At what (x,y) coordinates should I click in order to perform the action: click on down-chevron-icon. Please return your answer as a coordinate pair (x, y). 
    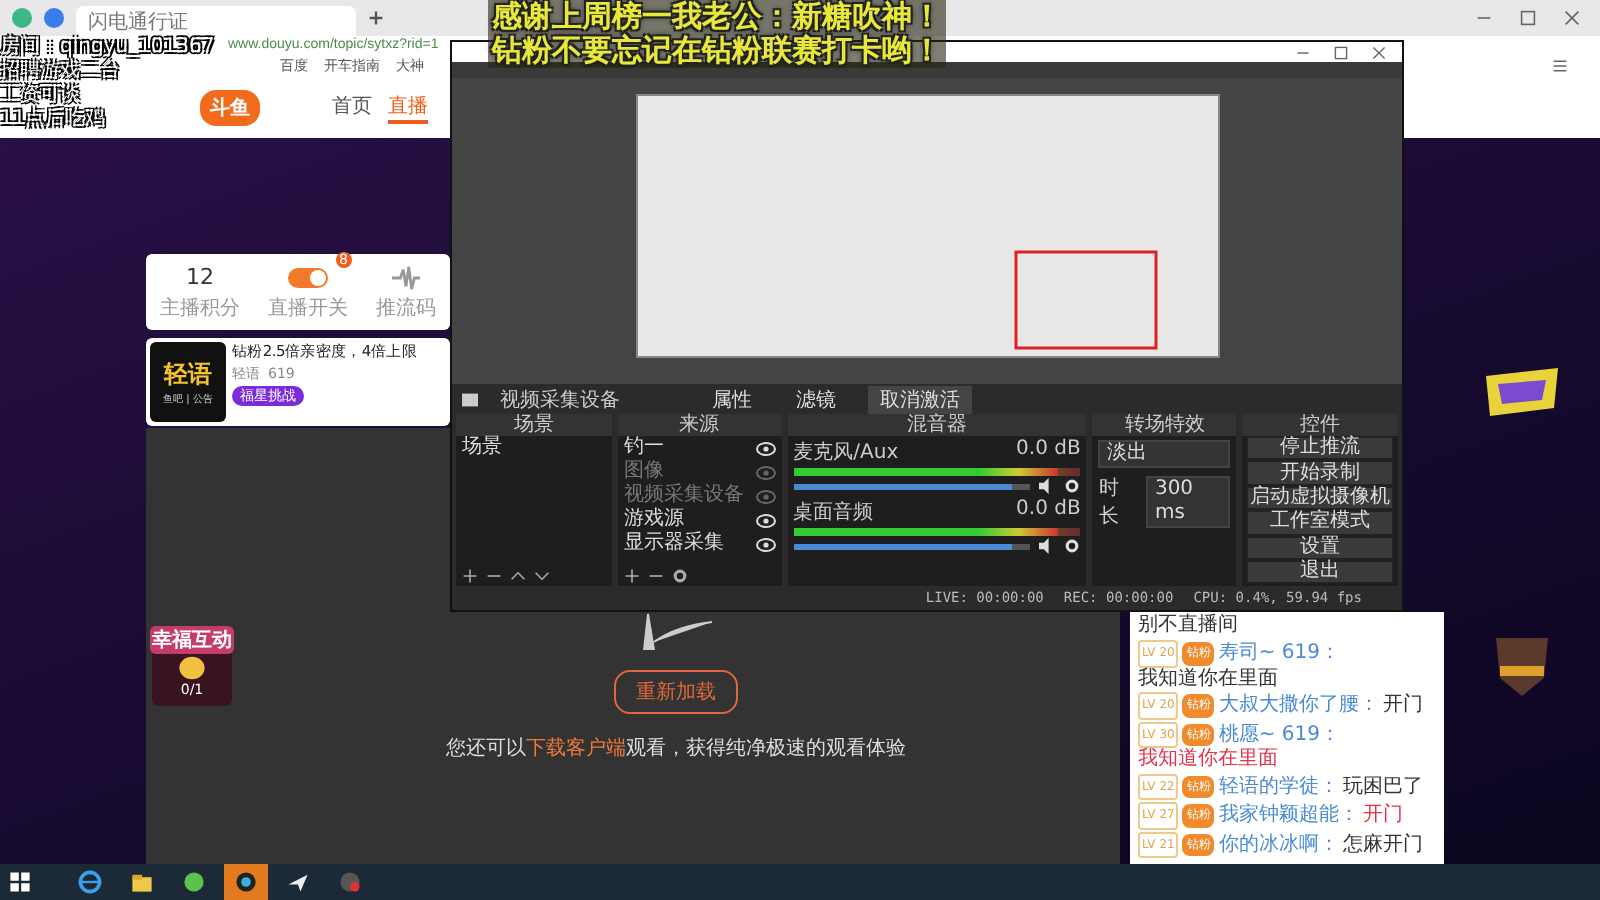
    Looking at the image, I should click on (542, 576).